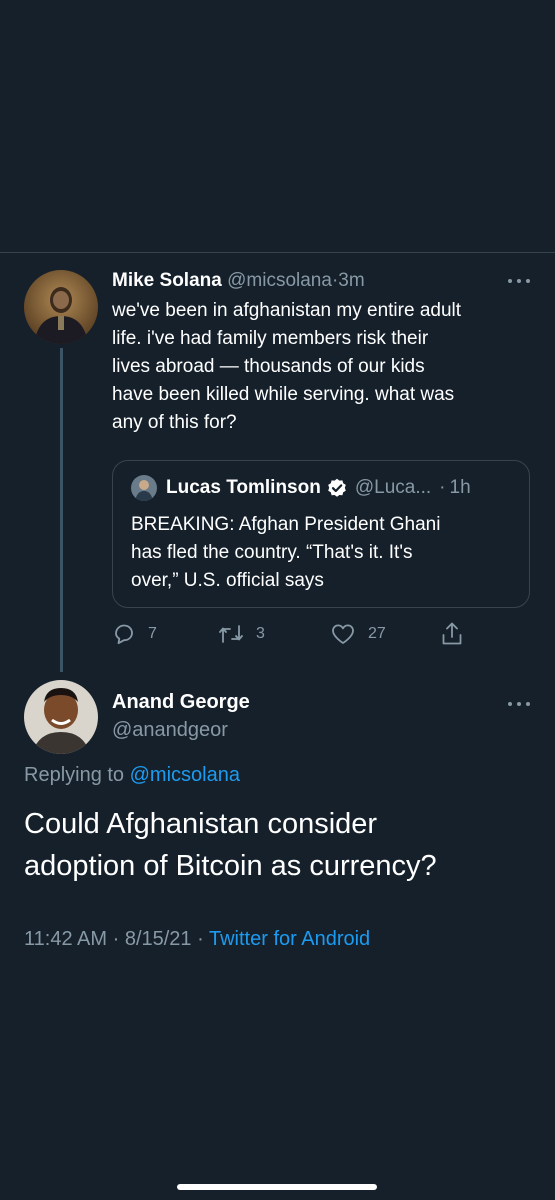 The height and width of the screenshot is (1200, 555). I want to click on heart-icon, so click(343, 634).